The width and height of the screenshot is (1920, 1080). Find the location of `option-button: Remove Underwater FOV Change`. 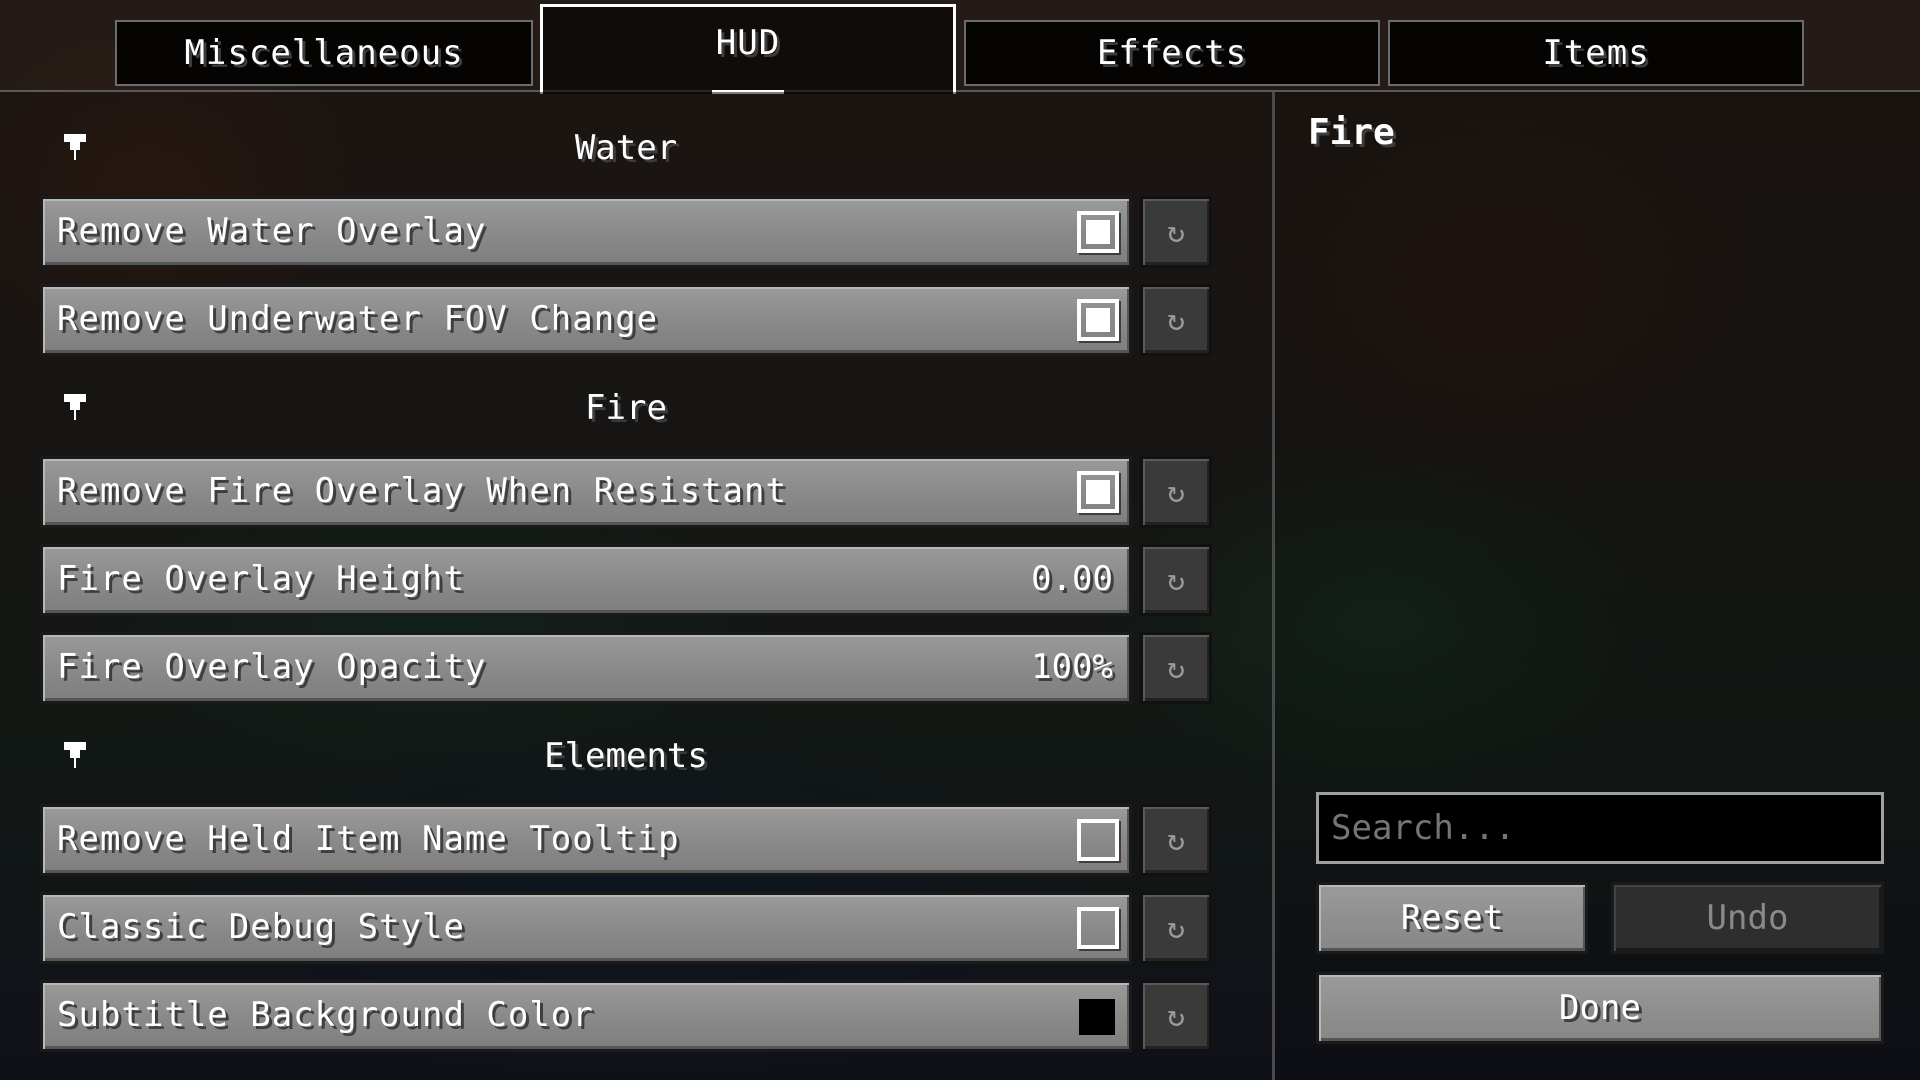

option-button: Remove Underwater FOV Change is located at coordinates (586, 320).